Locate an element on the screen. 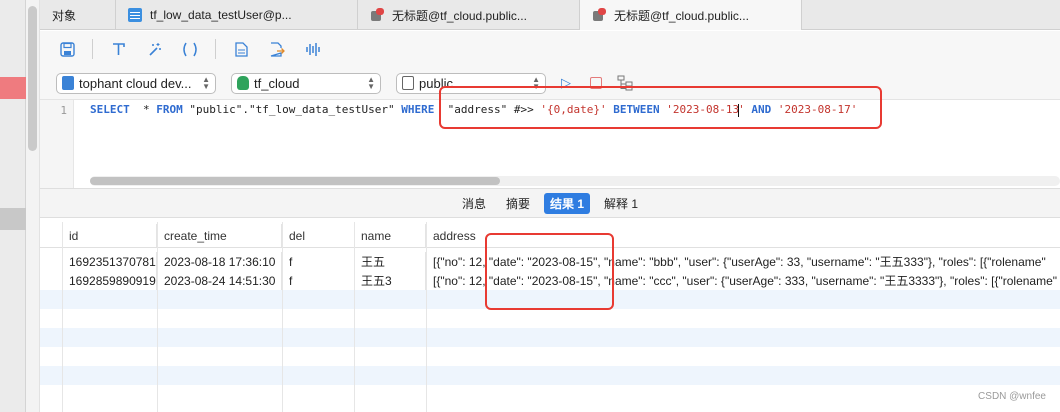 The width and height of the screenshot is (1060, 412). left-gutter is located at coordinates (13, 206).